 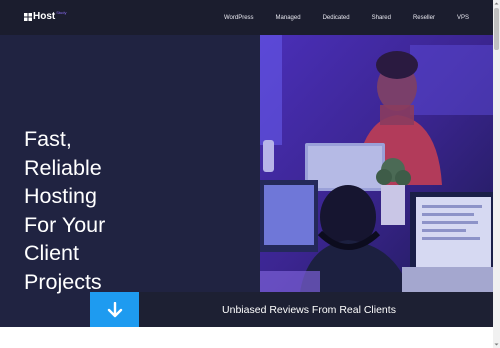 What do you see at coordinates (28, 16) in the screenshot?
I see `grid-logo-icon` at bounding box center [28, 16].